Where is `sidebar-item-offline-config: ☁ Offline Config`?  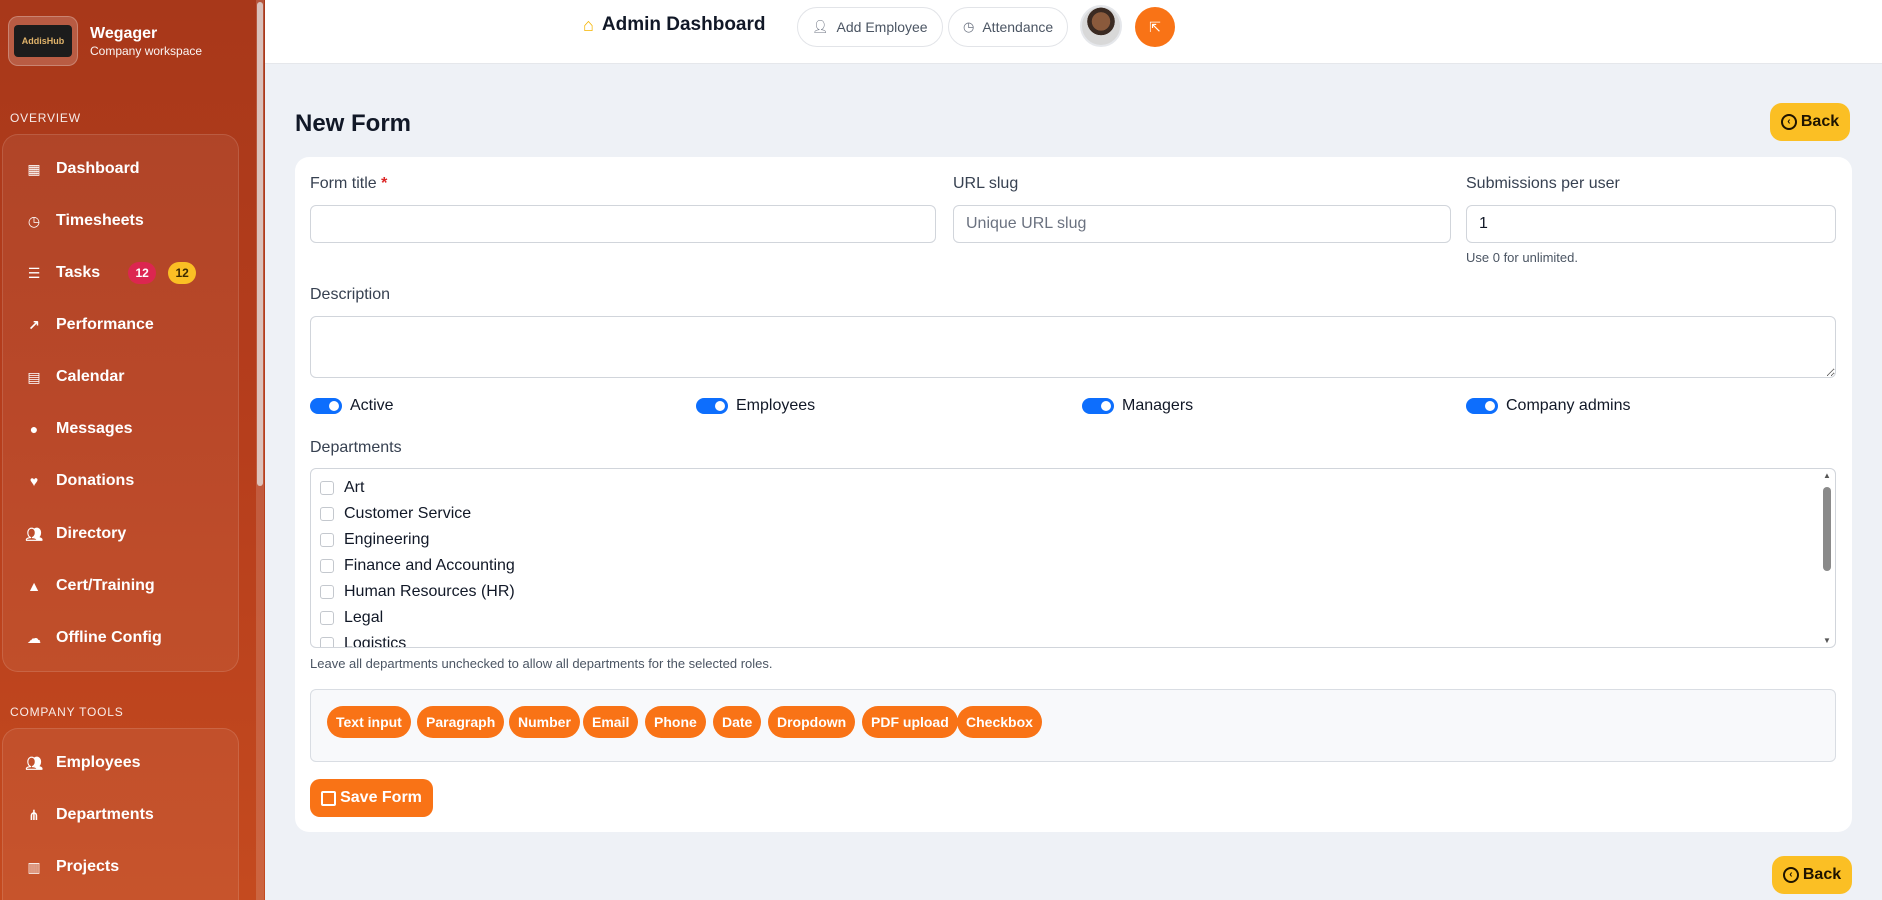 sidebar-item-offline-config: ☁ Offline Config is located at coordinates (93, 638).